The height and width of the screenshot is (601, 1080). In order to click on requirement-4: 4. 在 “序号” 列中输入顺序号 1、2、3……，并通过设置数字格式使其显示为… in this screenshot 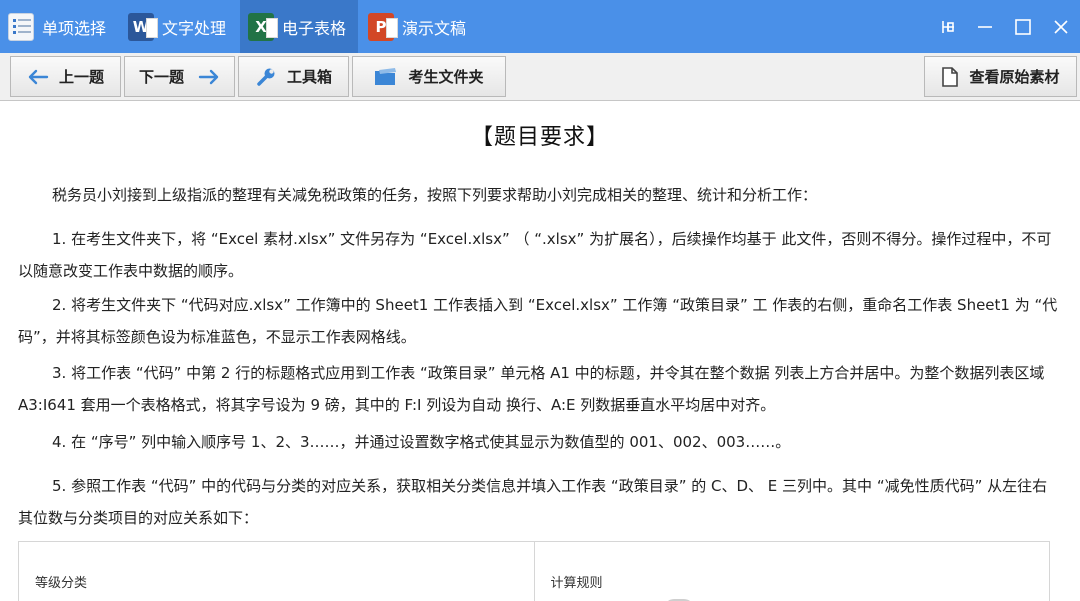, I will do `click(421, 442)`.